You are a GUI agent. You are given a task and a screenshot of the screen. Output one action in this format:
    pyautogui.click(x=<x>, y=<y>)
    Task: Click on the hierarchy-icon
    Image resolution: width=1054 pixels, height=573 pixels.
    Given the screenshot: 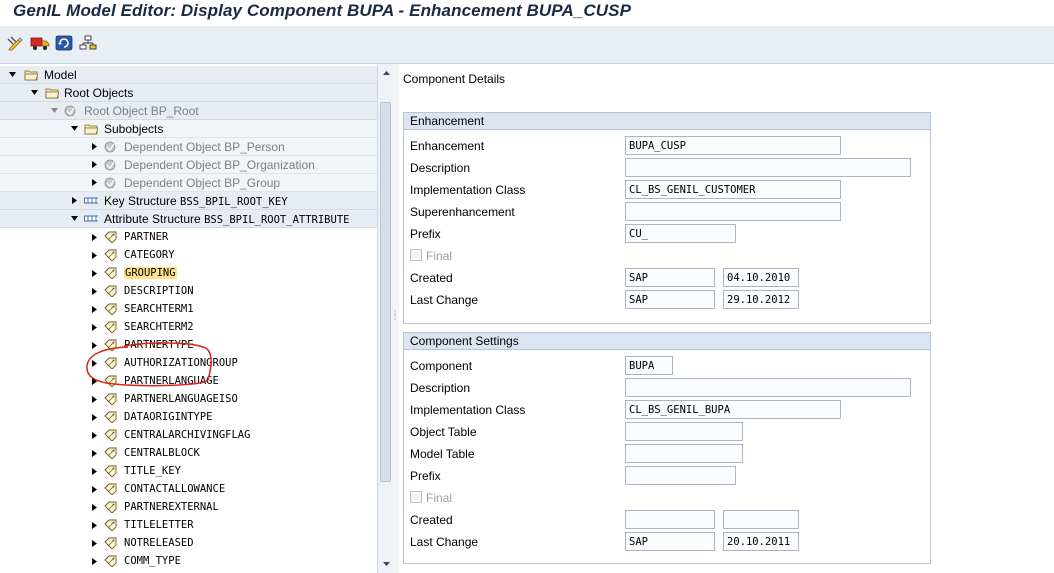 What is the action you would take?
    pyautogui.click(x=88, y=43)
    